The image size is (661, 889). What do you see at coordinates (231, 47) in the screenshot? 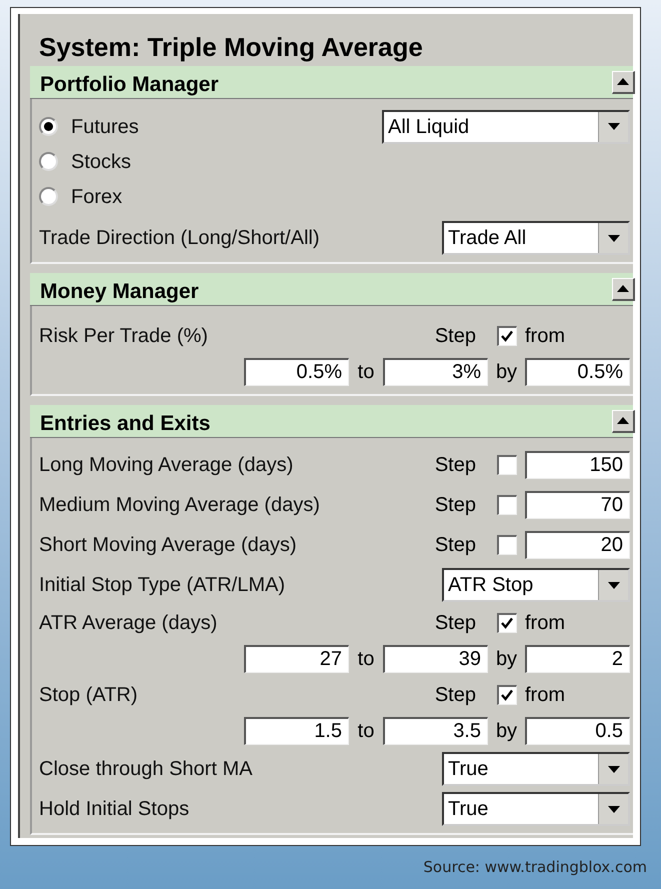
I see `panel-title: System: Triple Moving Average` at bounding box center [231, 47].